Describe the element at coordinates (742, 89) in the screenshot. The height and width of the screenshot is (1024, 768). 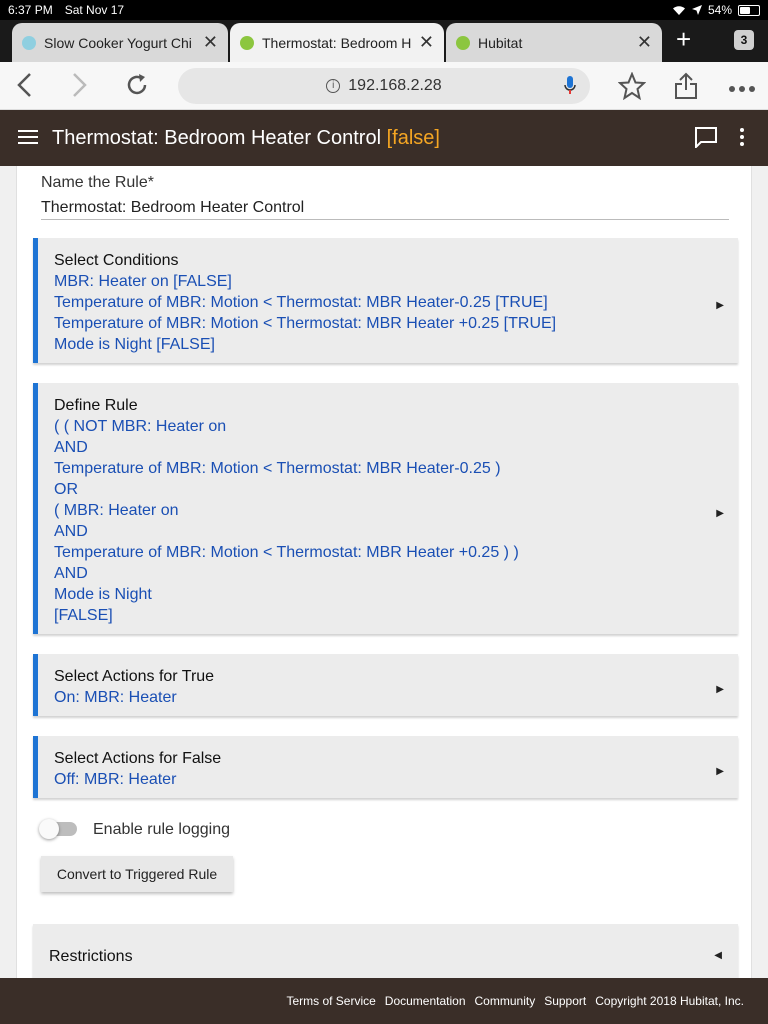
I see `more-options-icon` at that location.